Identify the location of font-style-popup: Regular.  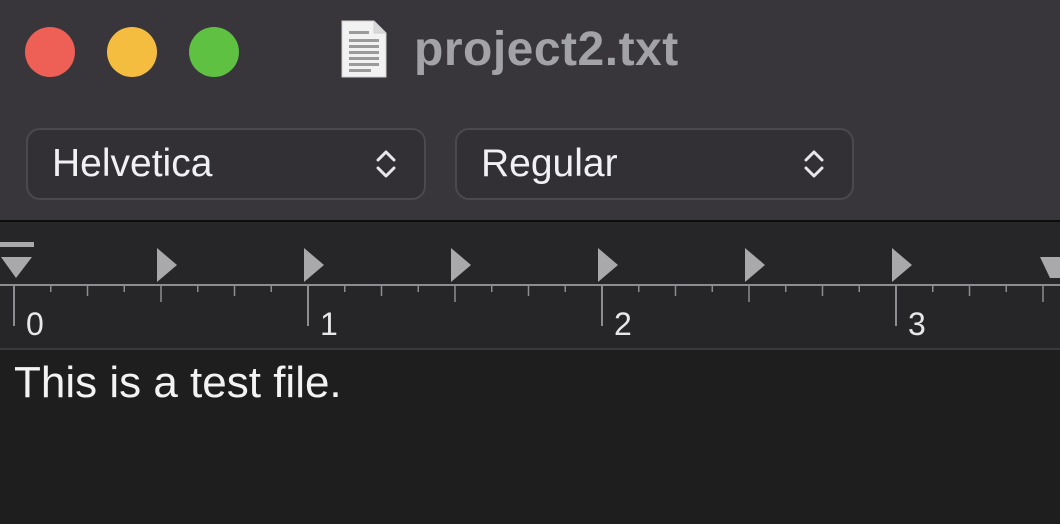
(654, 164).